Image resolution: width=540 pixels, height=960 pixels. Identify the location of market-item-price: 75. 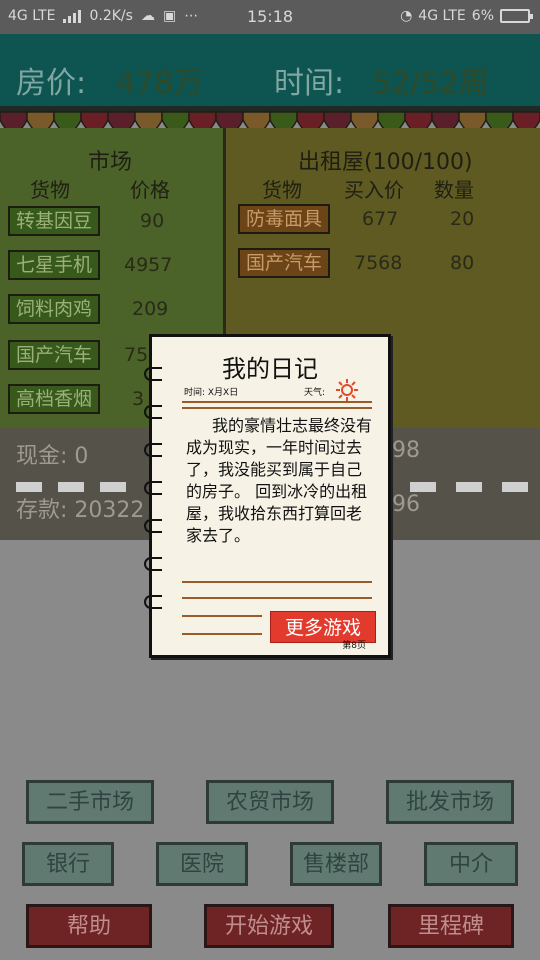
(136, 355).